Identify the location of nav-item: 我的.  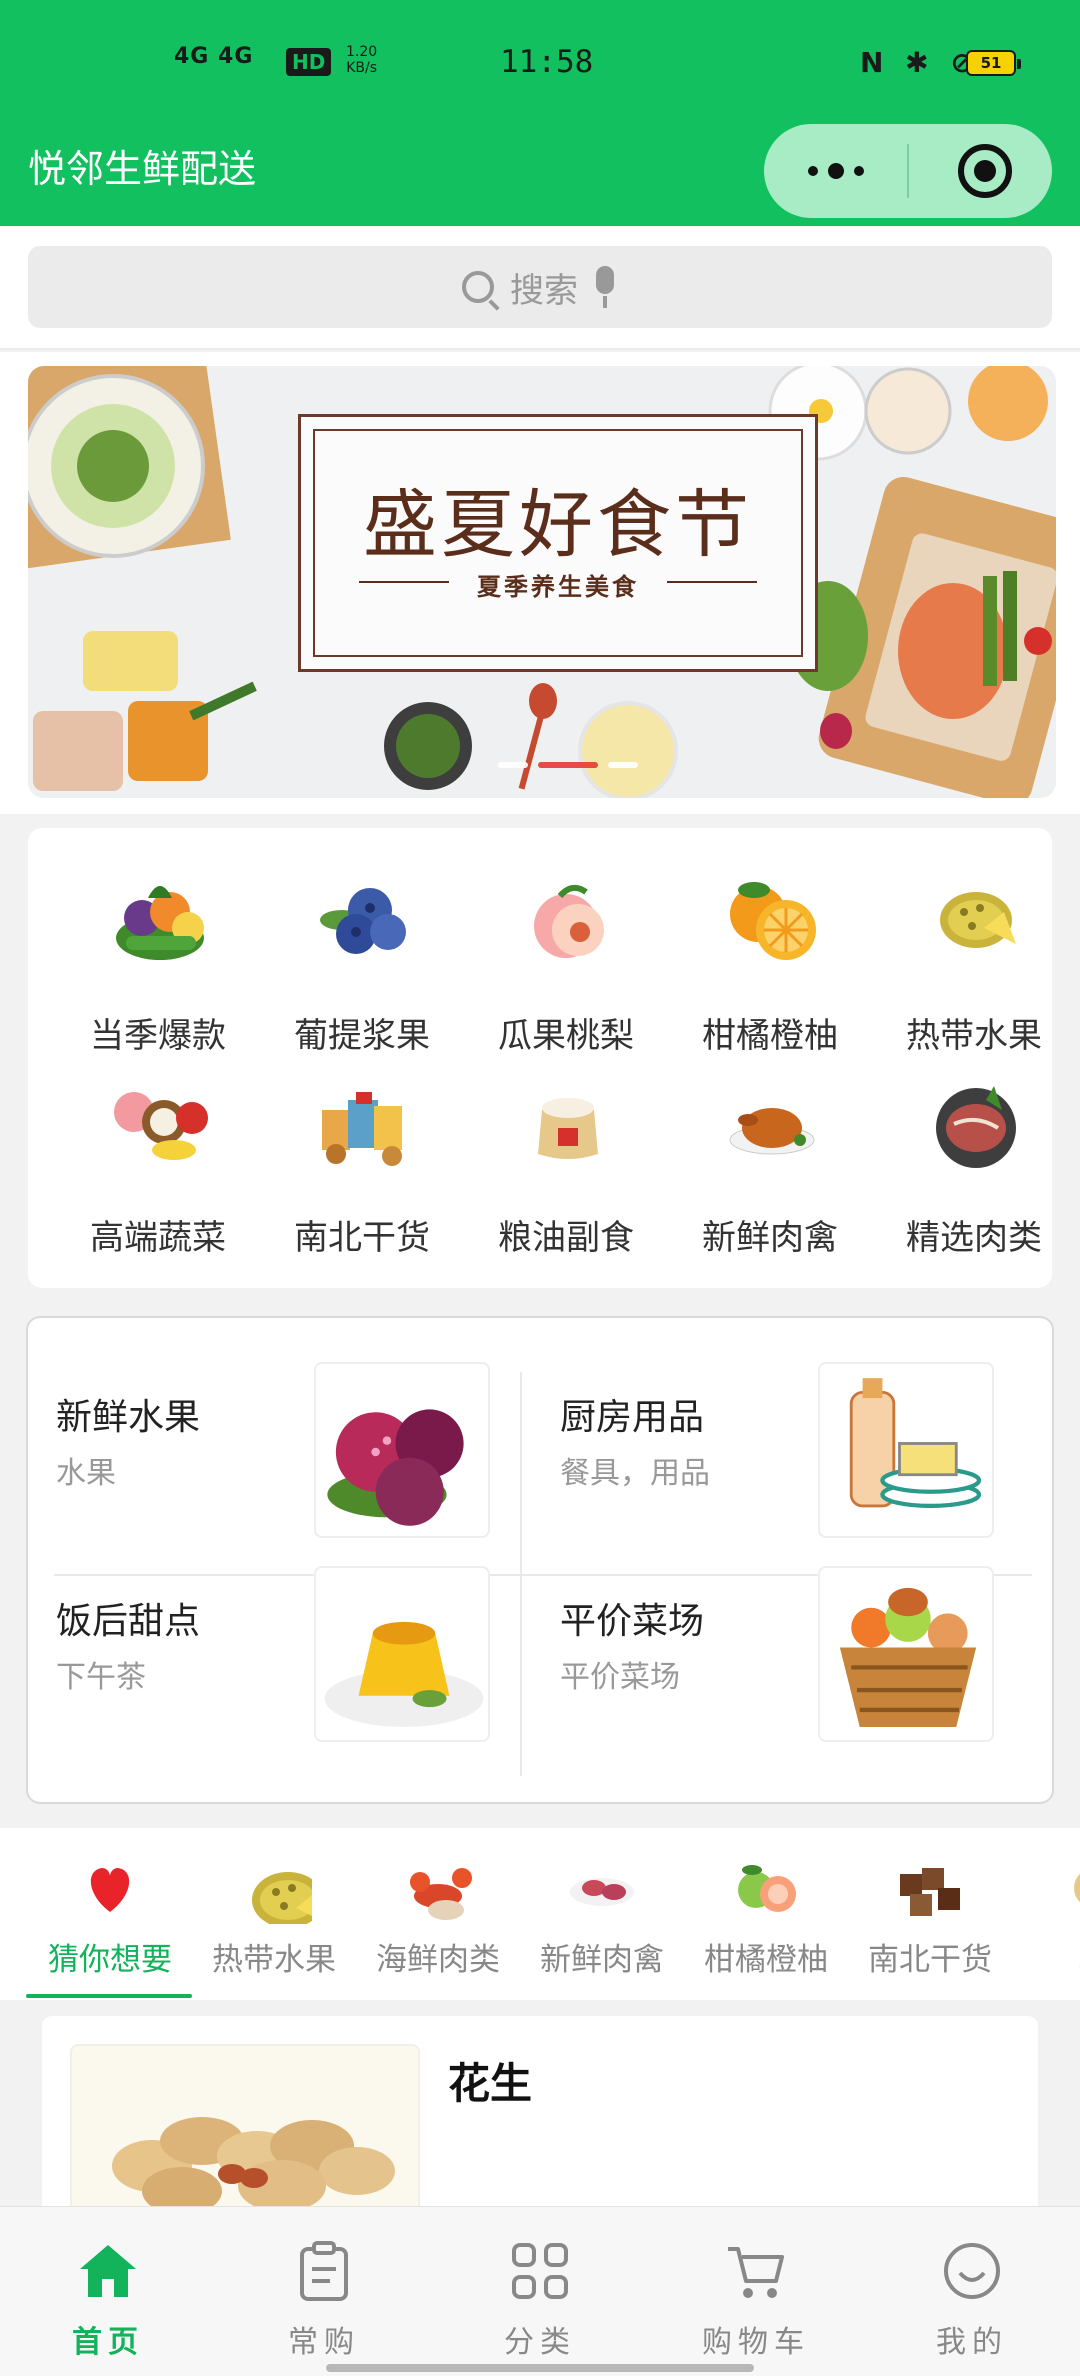
(972, 2291).